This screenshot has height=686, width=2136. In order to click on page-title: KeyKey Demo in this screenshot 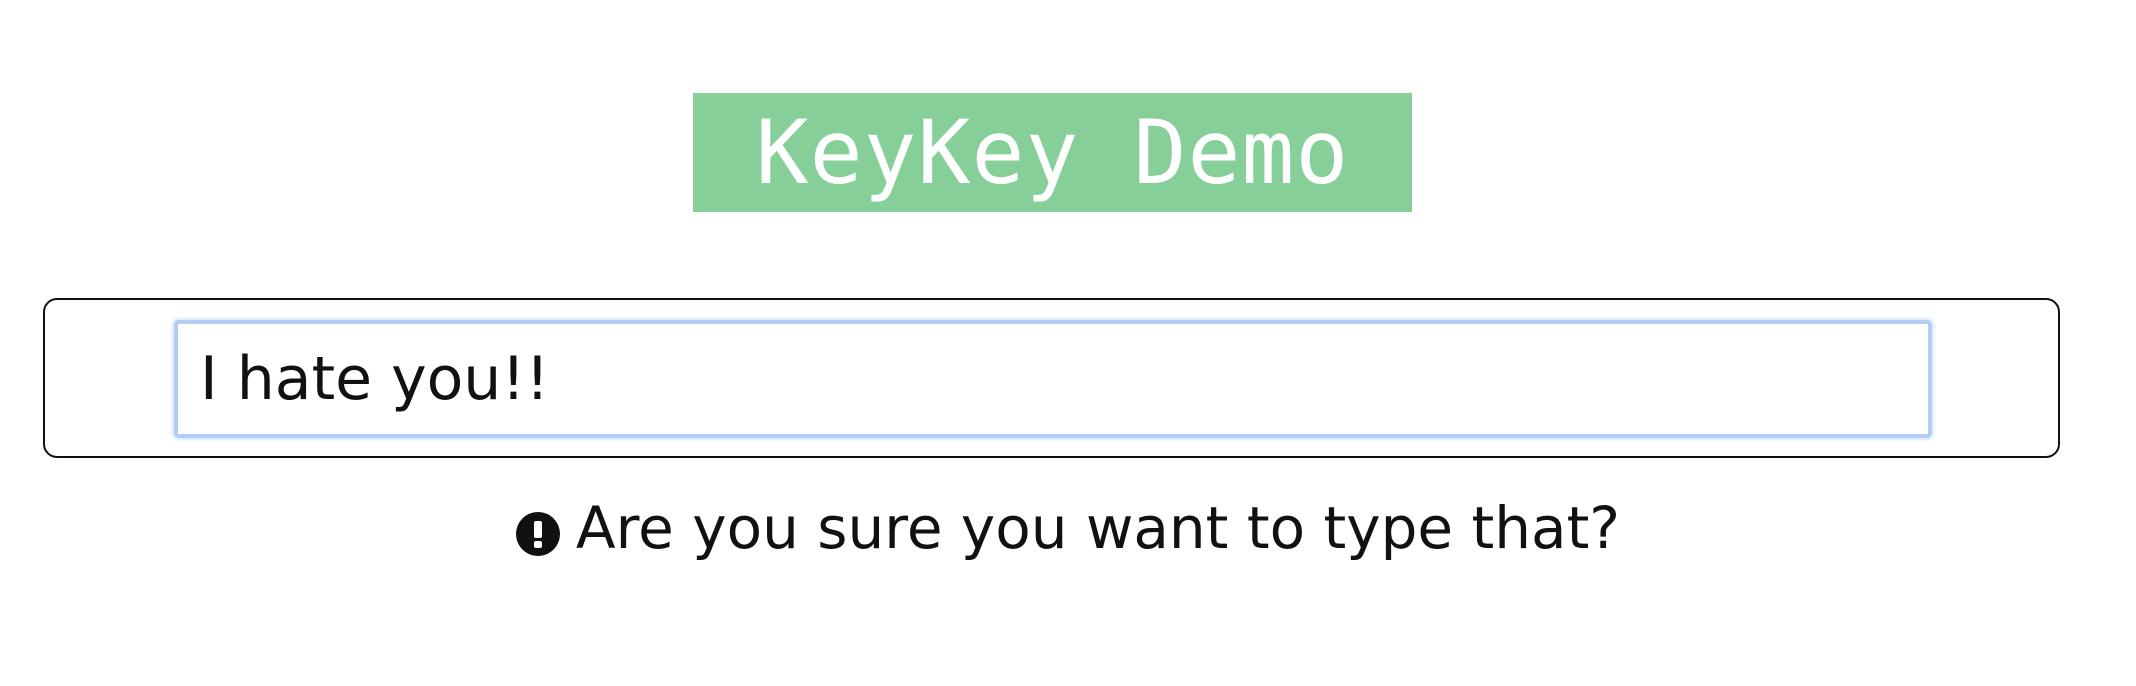, I will do `click(1052, 152)`.